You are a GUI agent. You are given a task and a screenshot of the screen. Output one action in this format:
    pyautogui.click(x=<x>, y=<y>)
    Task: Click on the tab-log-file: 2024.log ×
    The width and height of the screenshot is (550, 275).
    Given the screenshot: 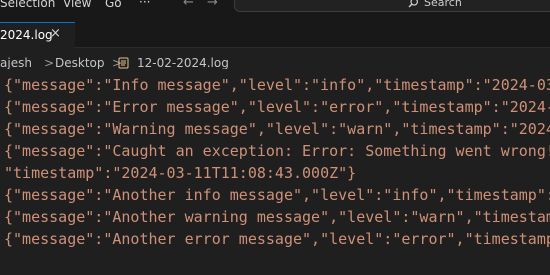 What is the action you would take?
    pyautogui.click(x=37, y=35)
    